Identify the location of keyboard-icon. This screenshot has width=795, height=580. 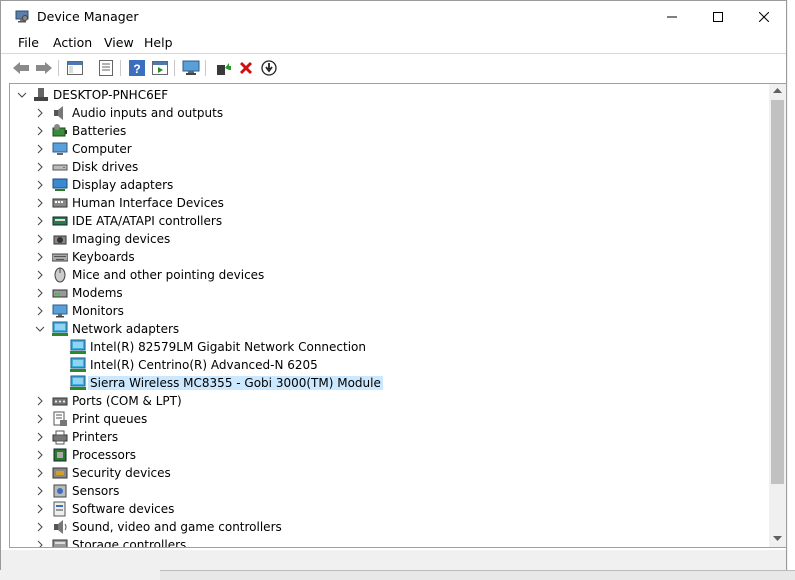
(60, 257).